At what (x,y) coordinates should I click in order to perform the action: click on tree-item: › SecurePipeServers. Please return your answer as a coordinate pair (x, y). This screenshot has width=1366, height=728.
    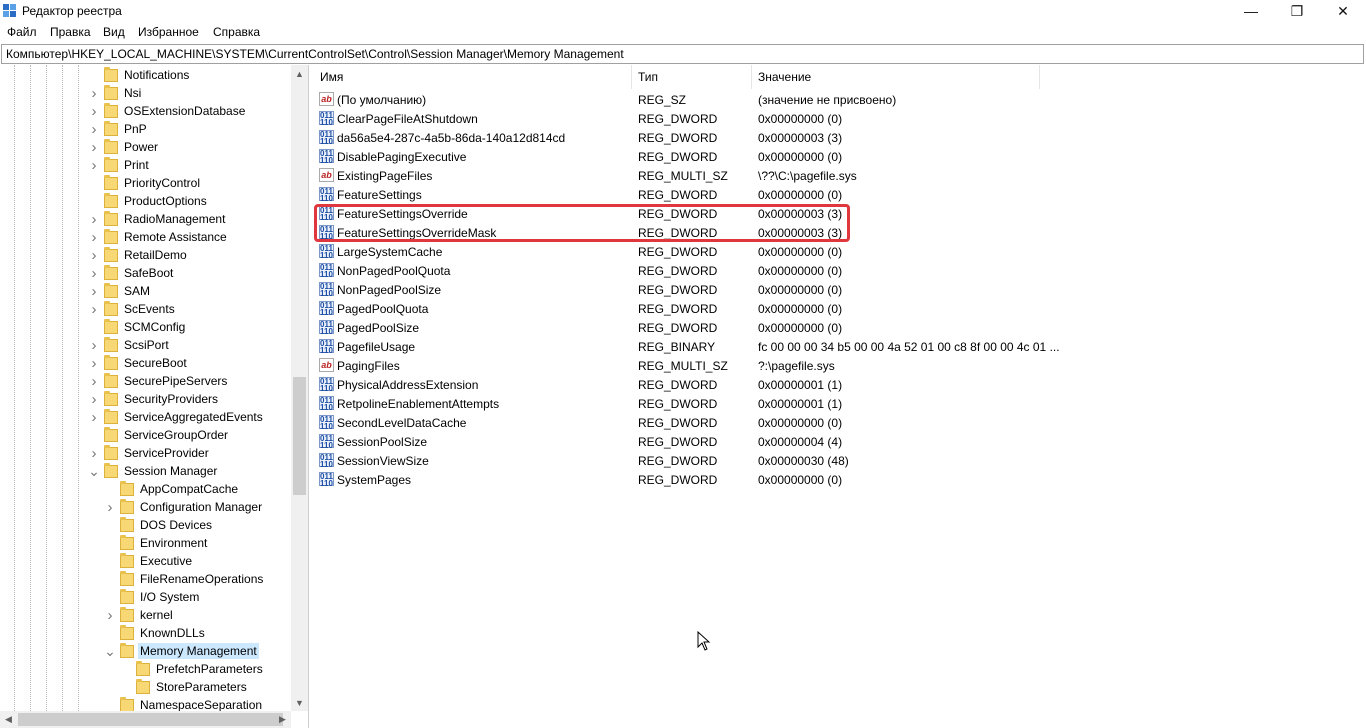
    Looking at the image, I should click on (158, 381).